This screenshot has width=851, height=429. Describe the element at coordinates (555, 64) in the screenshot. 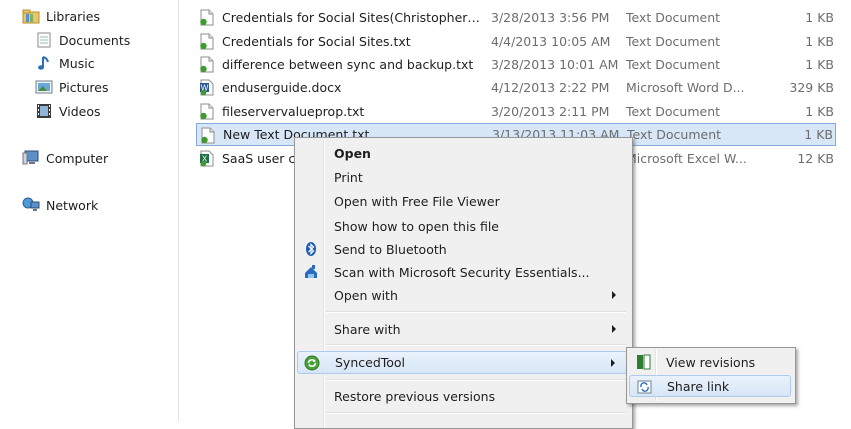

I see `file-date: 3/28/2013 10:01 AM` at that location.